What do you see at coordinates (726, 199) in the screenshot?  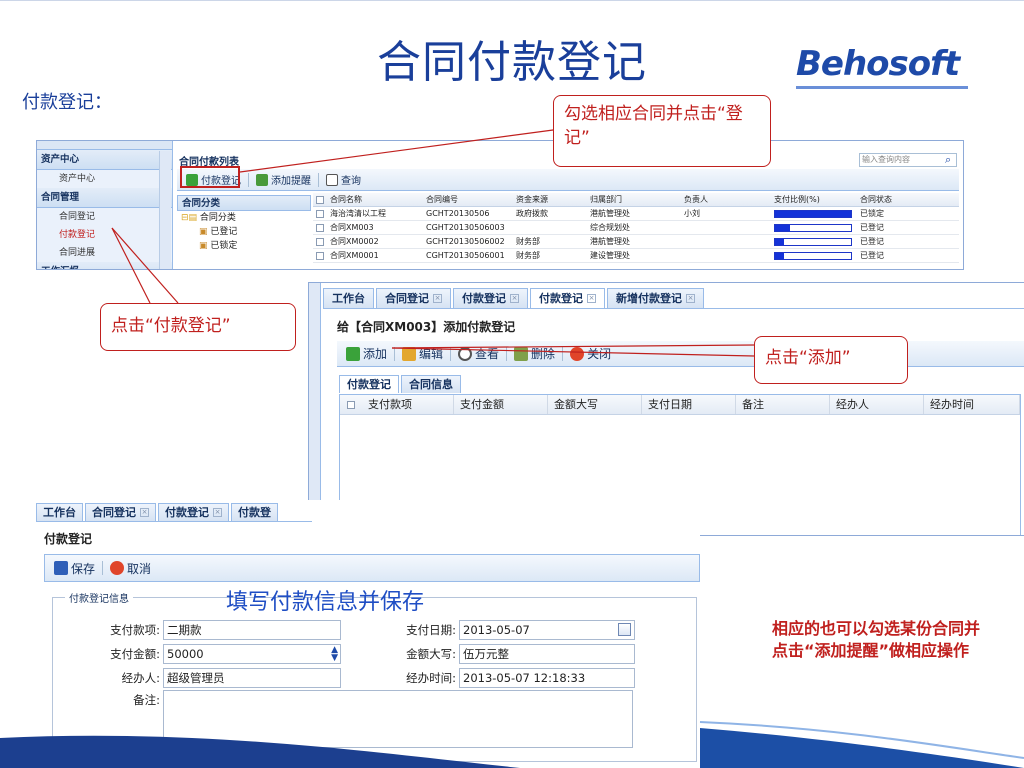 I see `column-header: 负责人` at bounding box center [726, 199].